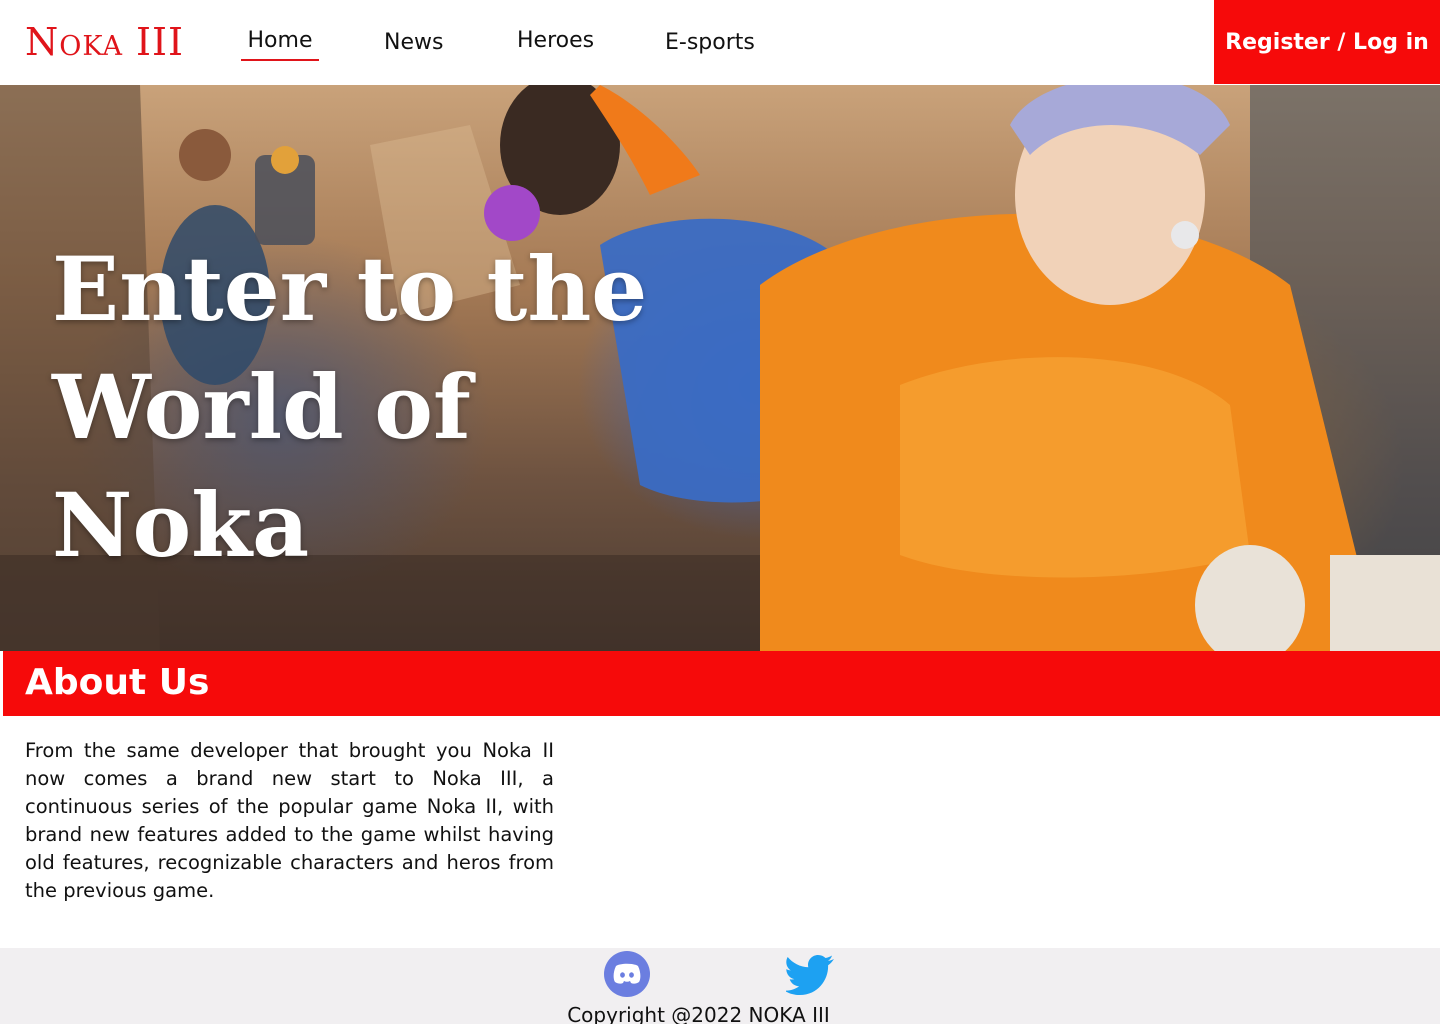  I want to click on copyright-text: Copyright @2022 NOKA III, so click(698, 1013).